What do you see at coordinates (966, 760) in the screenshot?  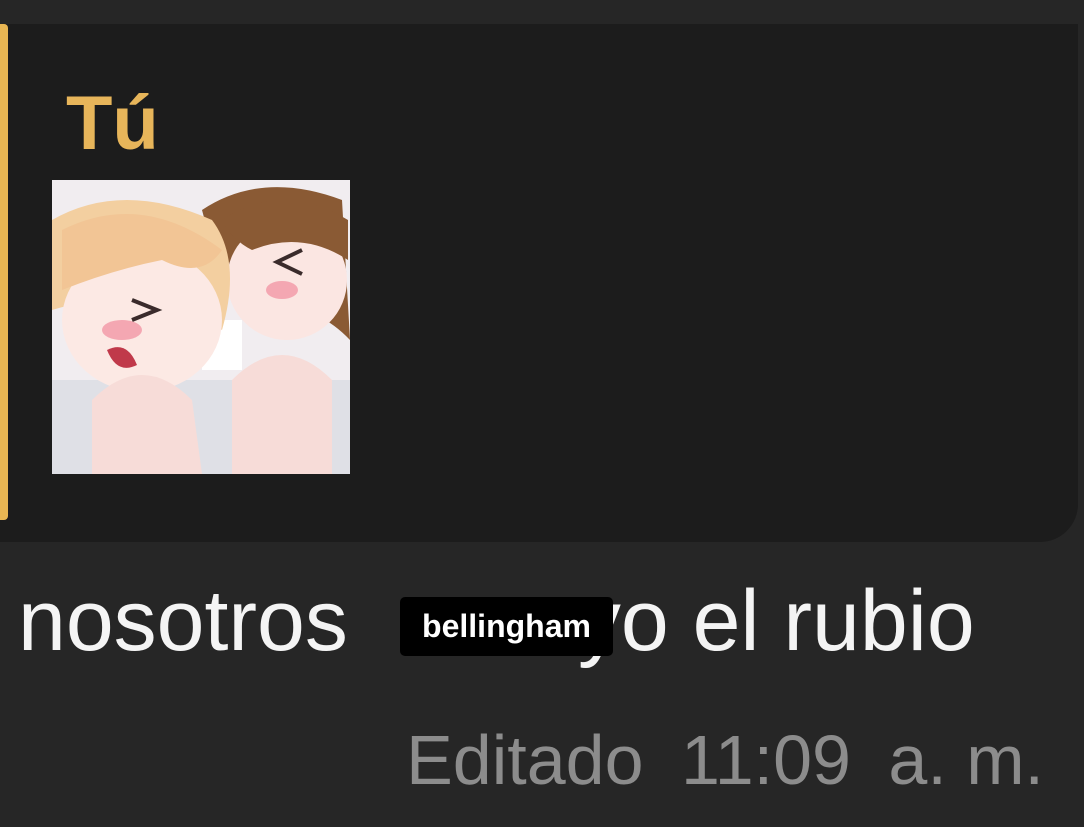 I see `message-time-period: a. m.` at bounding box center [966, 760].